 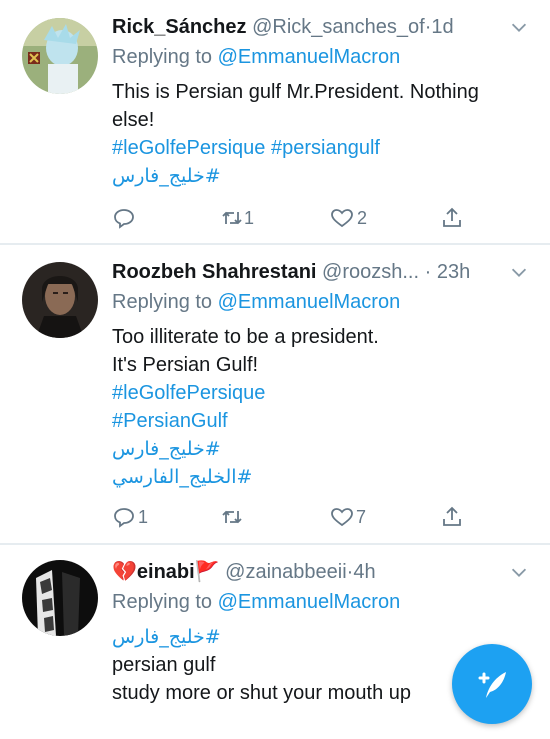 What do you see at coordinates (286, 572) in the screenshot?
I see `user-handle: @zainabbeeii` at bounding box center [286, 572].